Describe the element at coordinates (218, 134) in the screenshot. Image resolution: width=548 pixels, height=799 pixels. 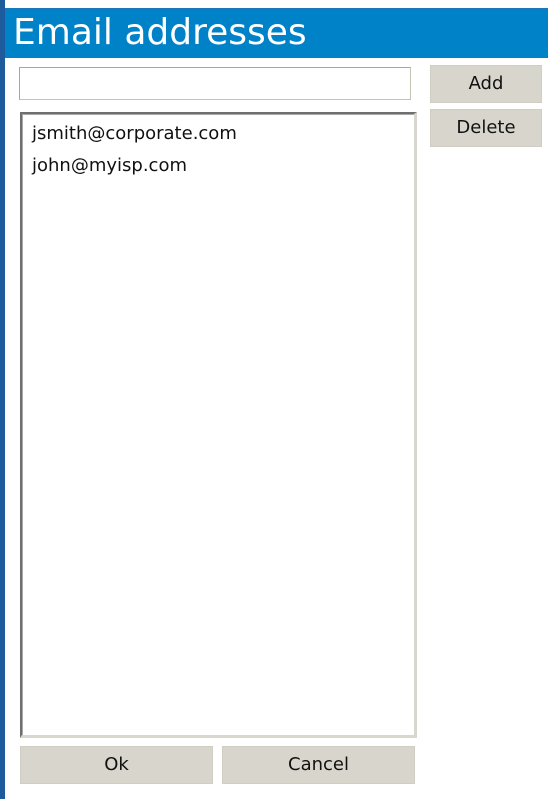
I see `list-item: jsmith@corporate.com` at that location.